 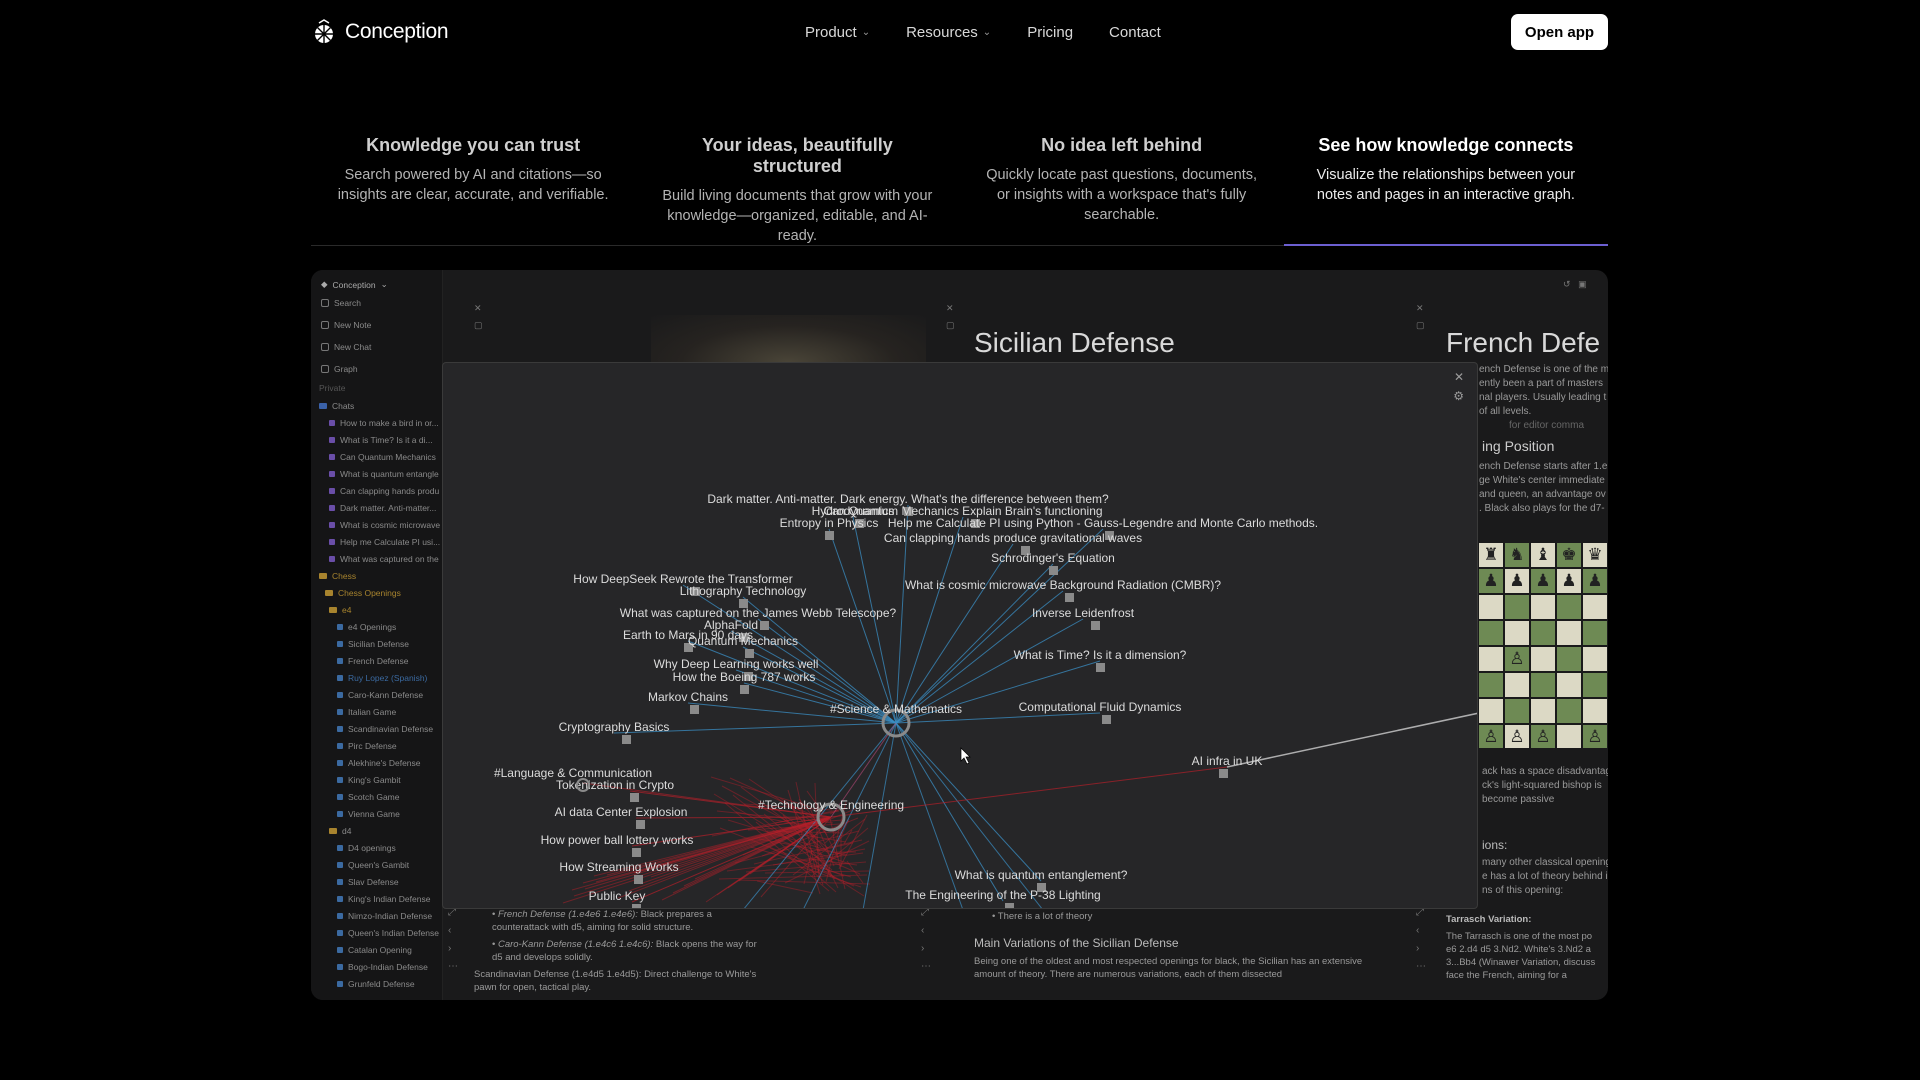 What do you see at coordinates (369, 780) in the screenshot?
I see `sidebar-page-item: King's Gambit` at bounding box center [369, 780].